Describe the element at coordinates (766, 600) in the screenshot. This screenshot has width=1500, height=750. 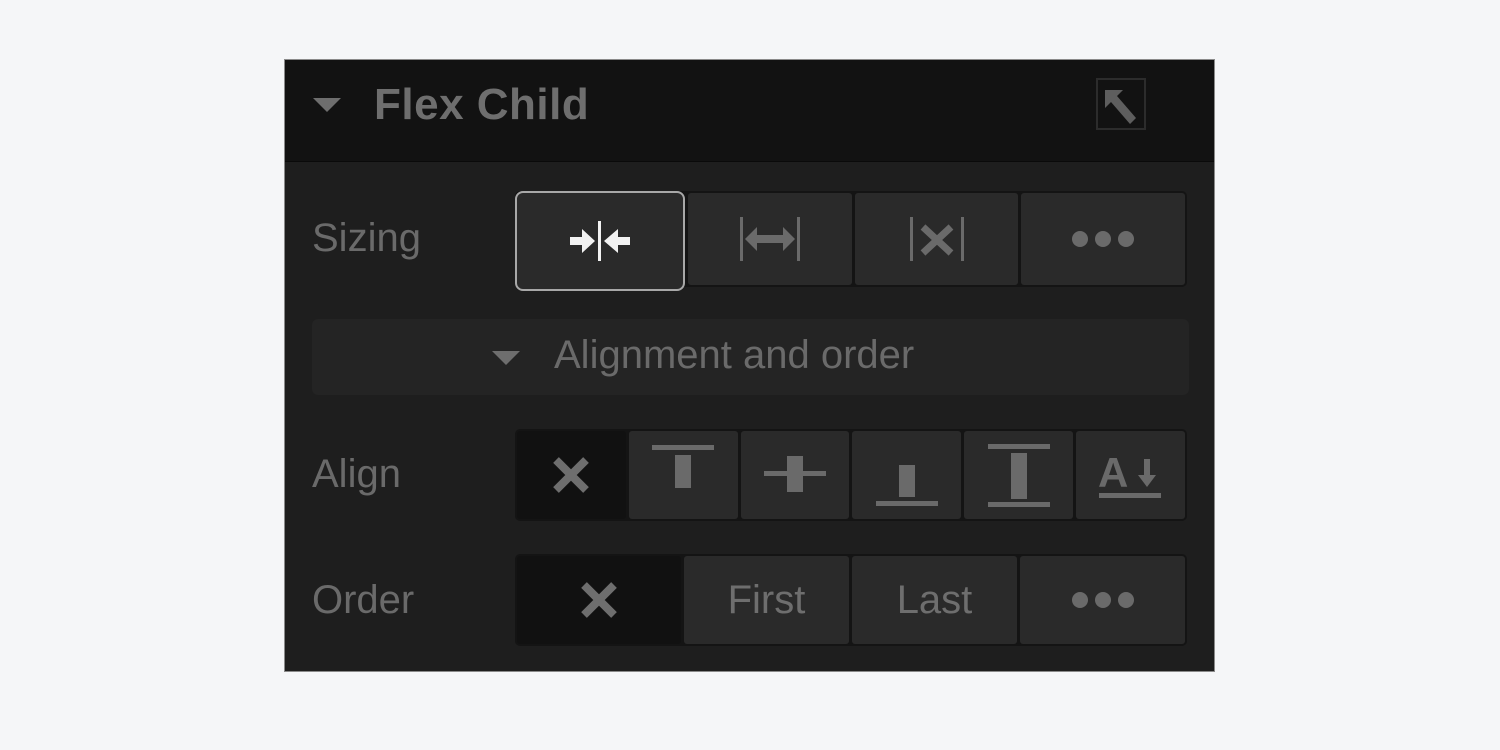
I see `order-first-button: First` at that location.